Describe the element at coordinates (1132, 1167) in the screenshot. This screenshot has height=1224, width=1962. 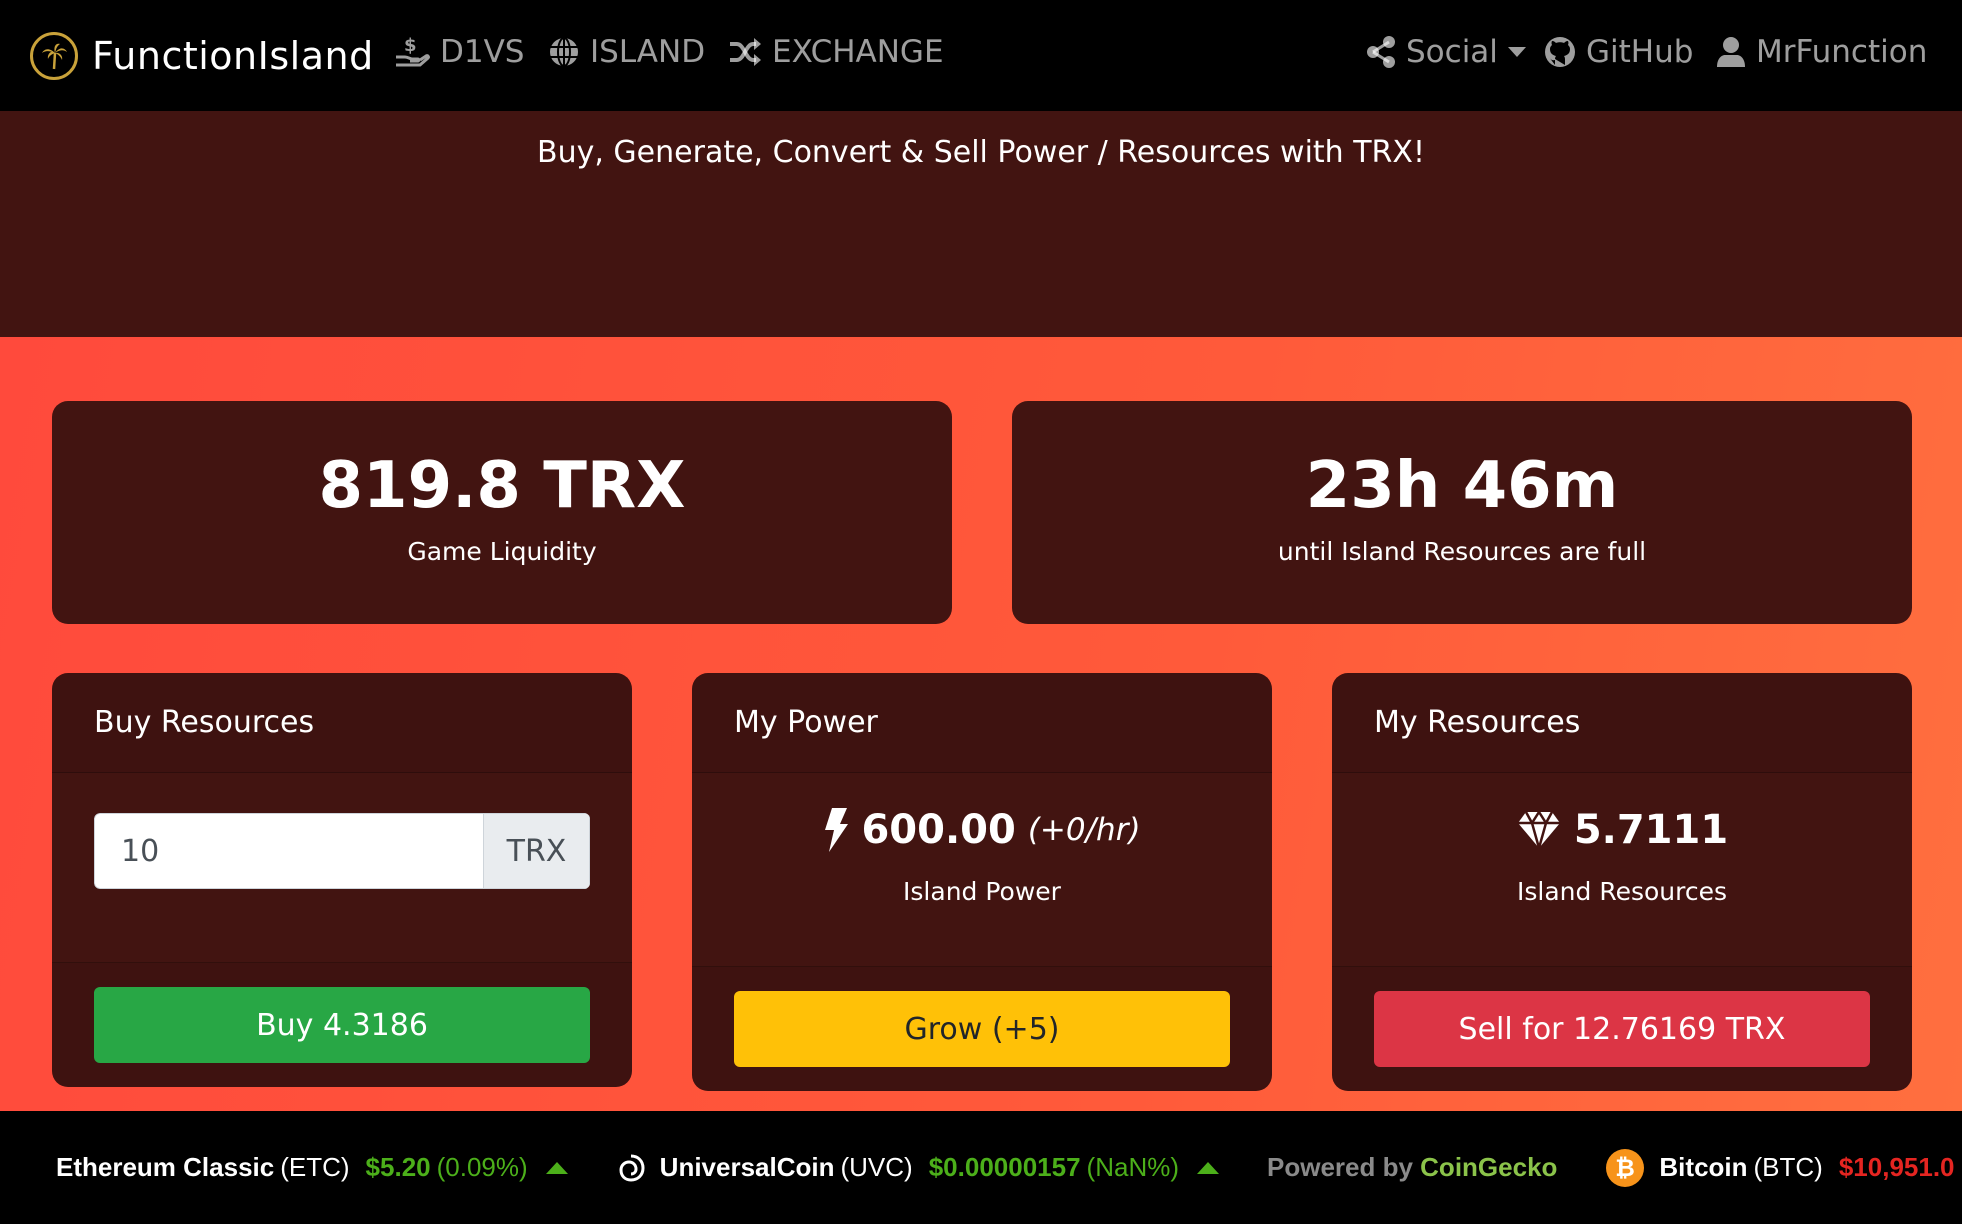
I see `coin-change: (NaN%)` at that location.